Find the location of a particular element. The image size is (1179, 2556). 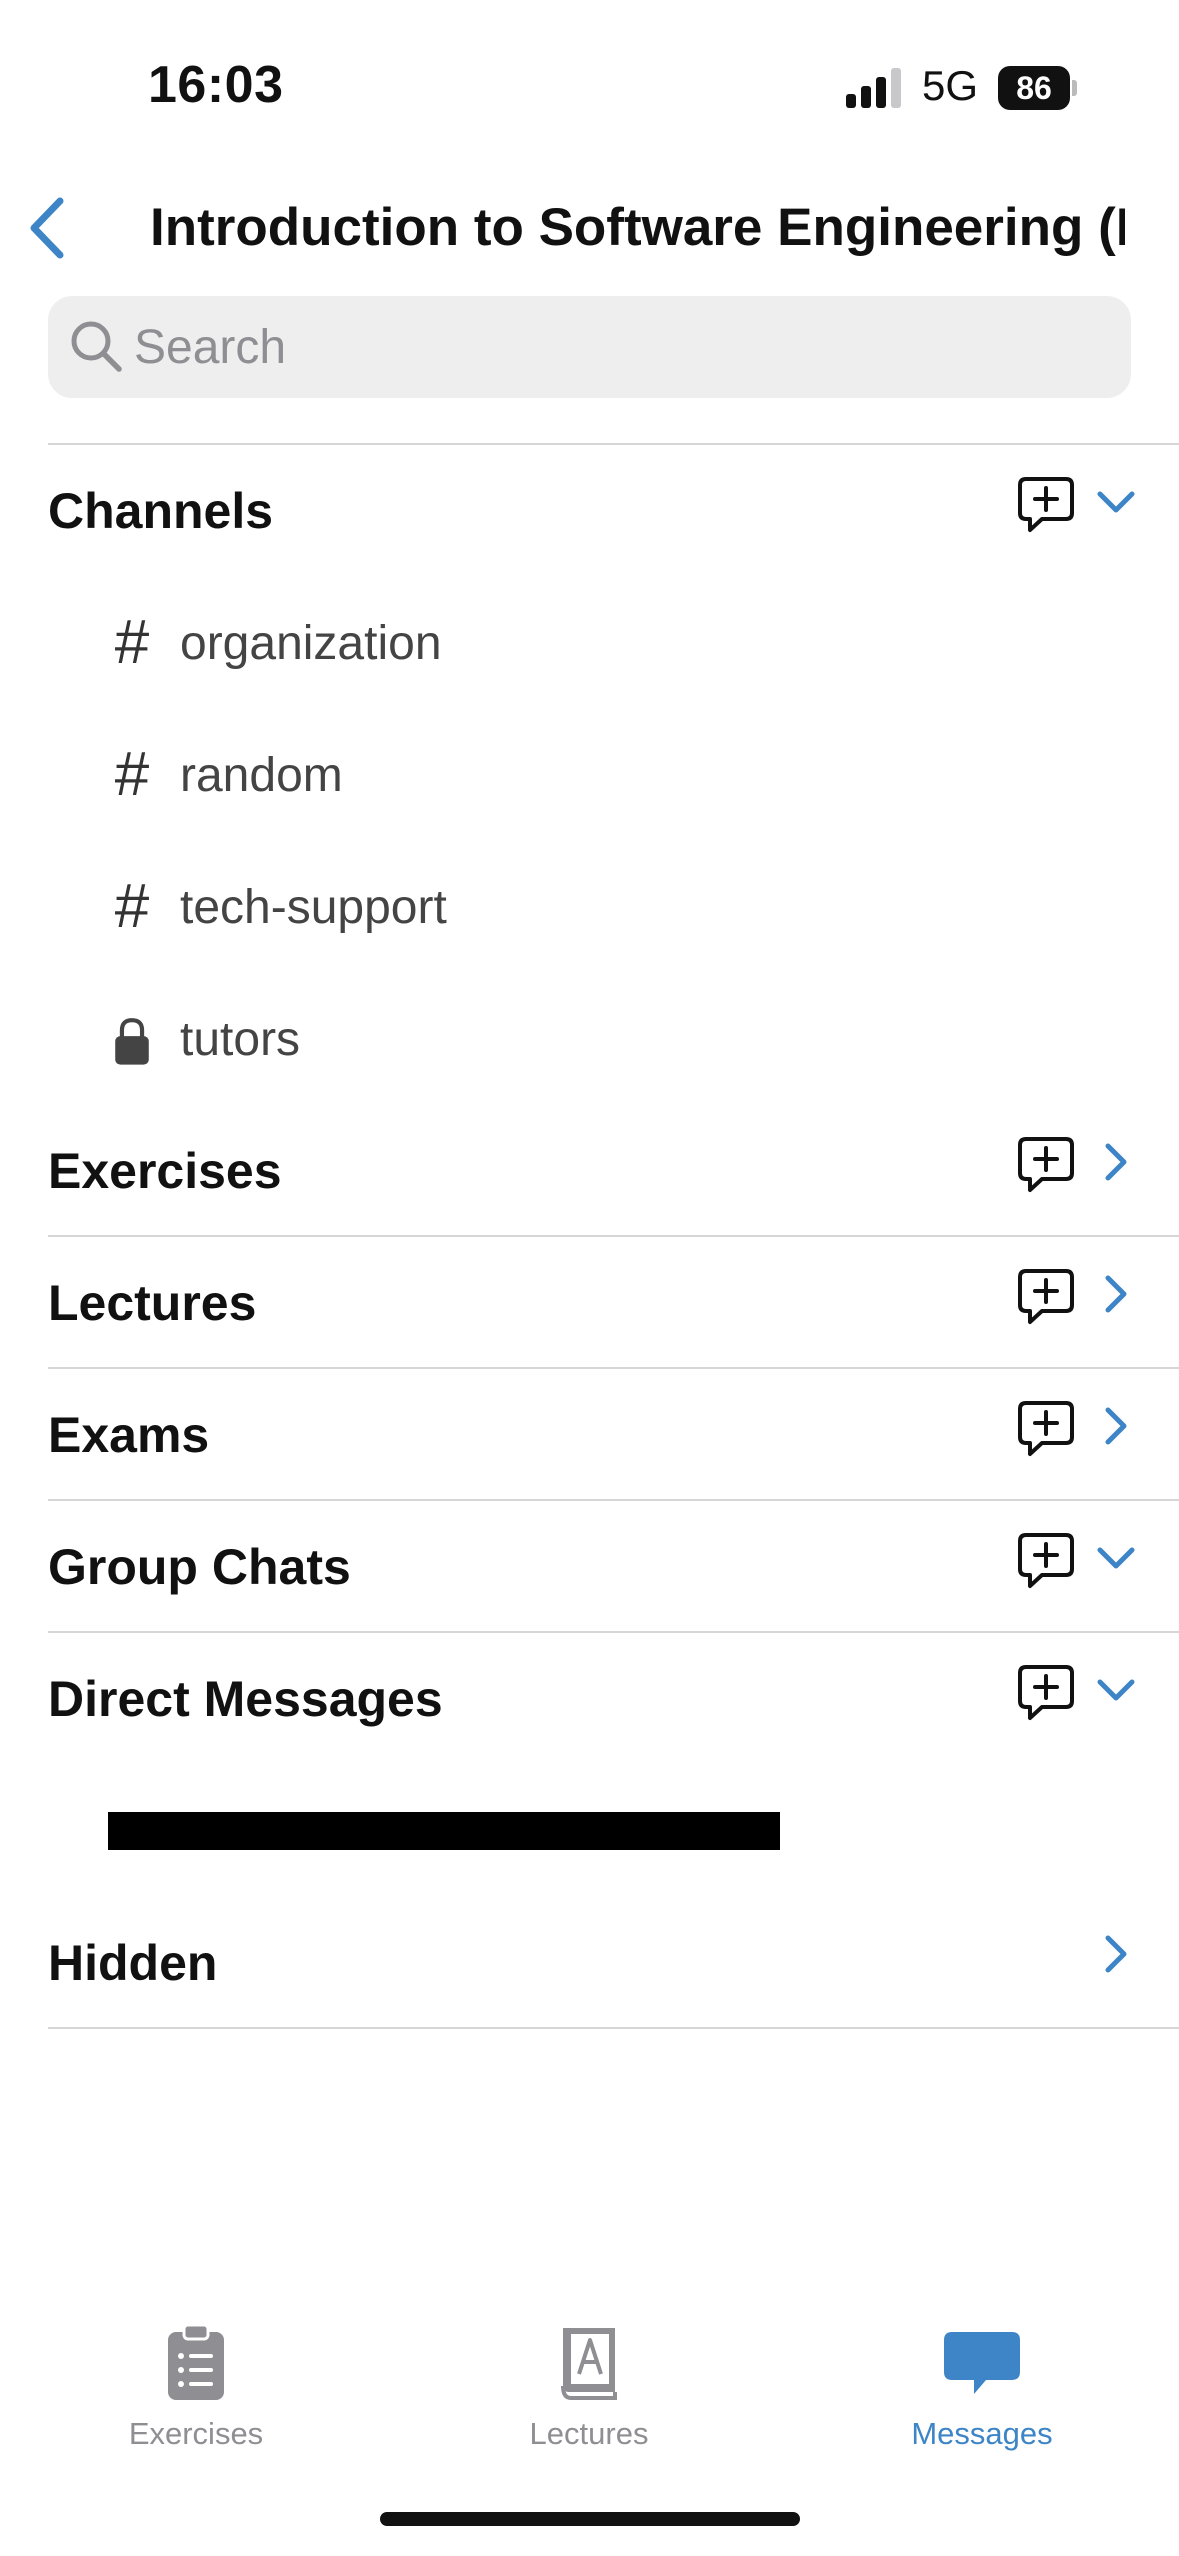

channel-name: tutors is located at coordinates (240, 1039).